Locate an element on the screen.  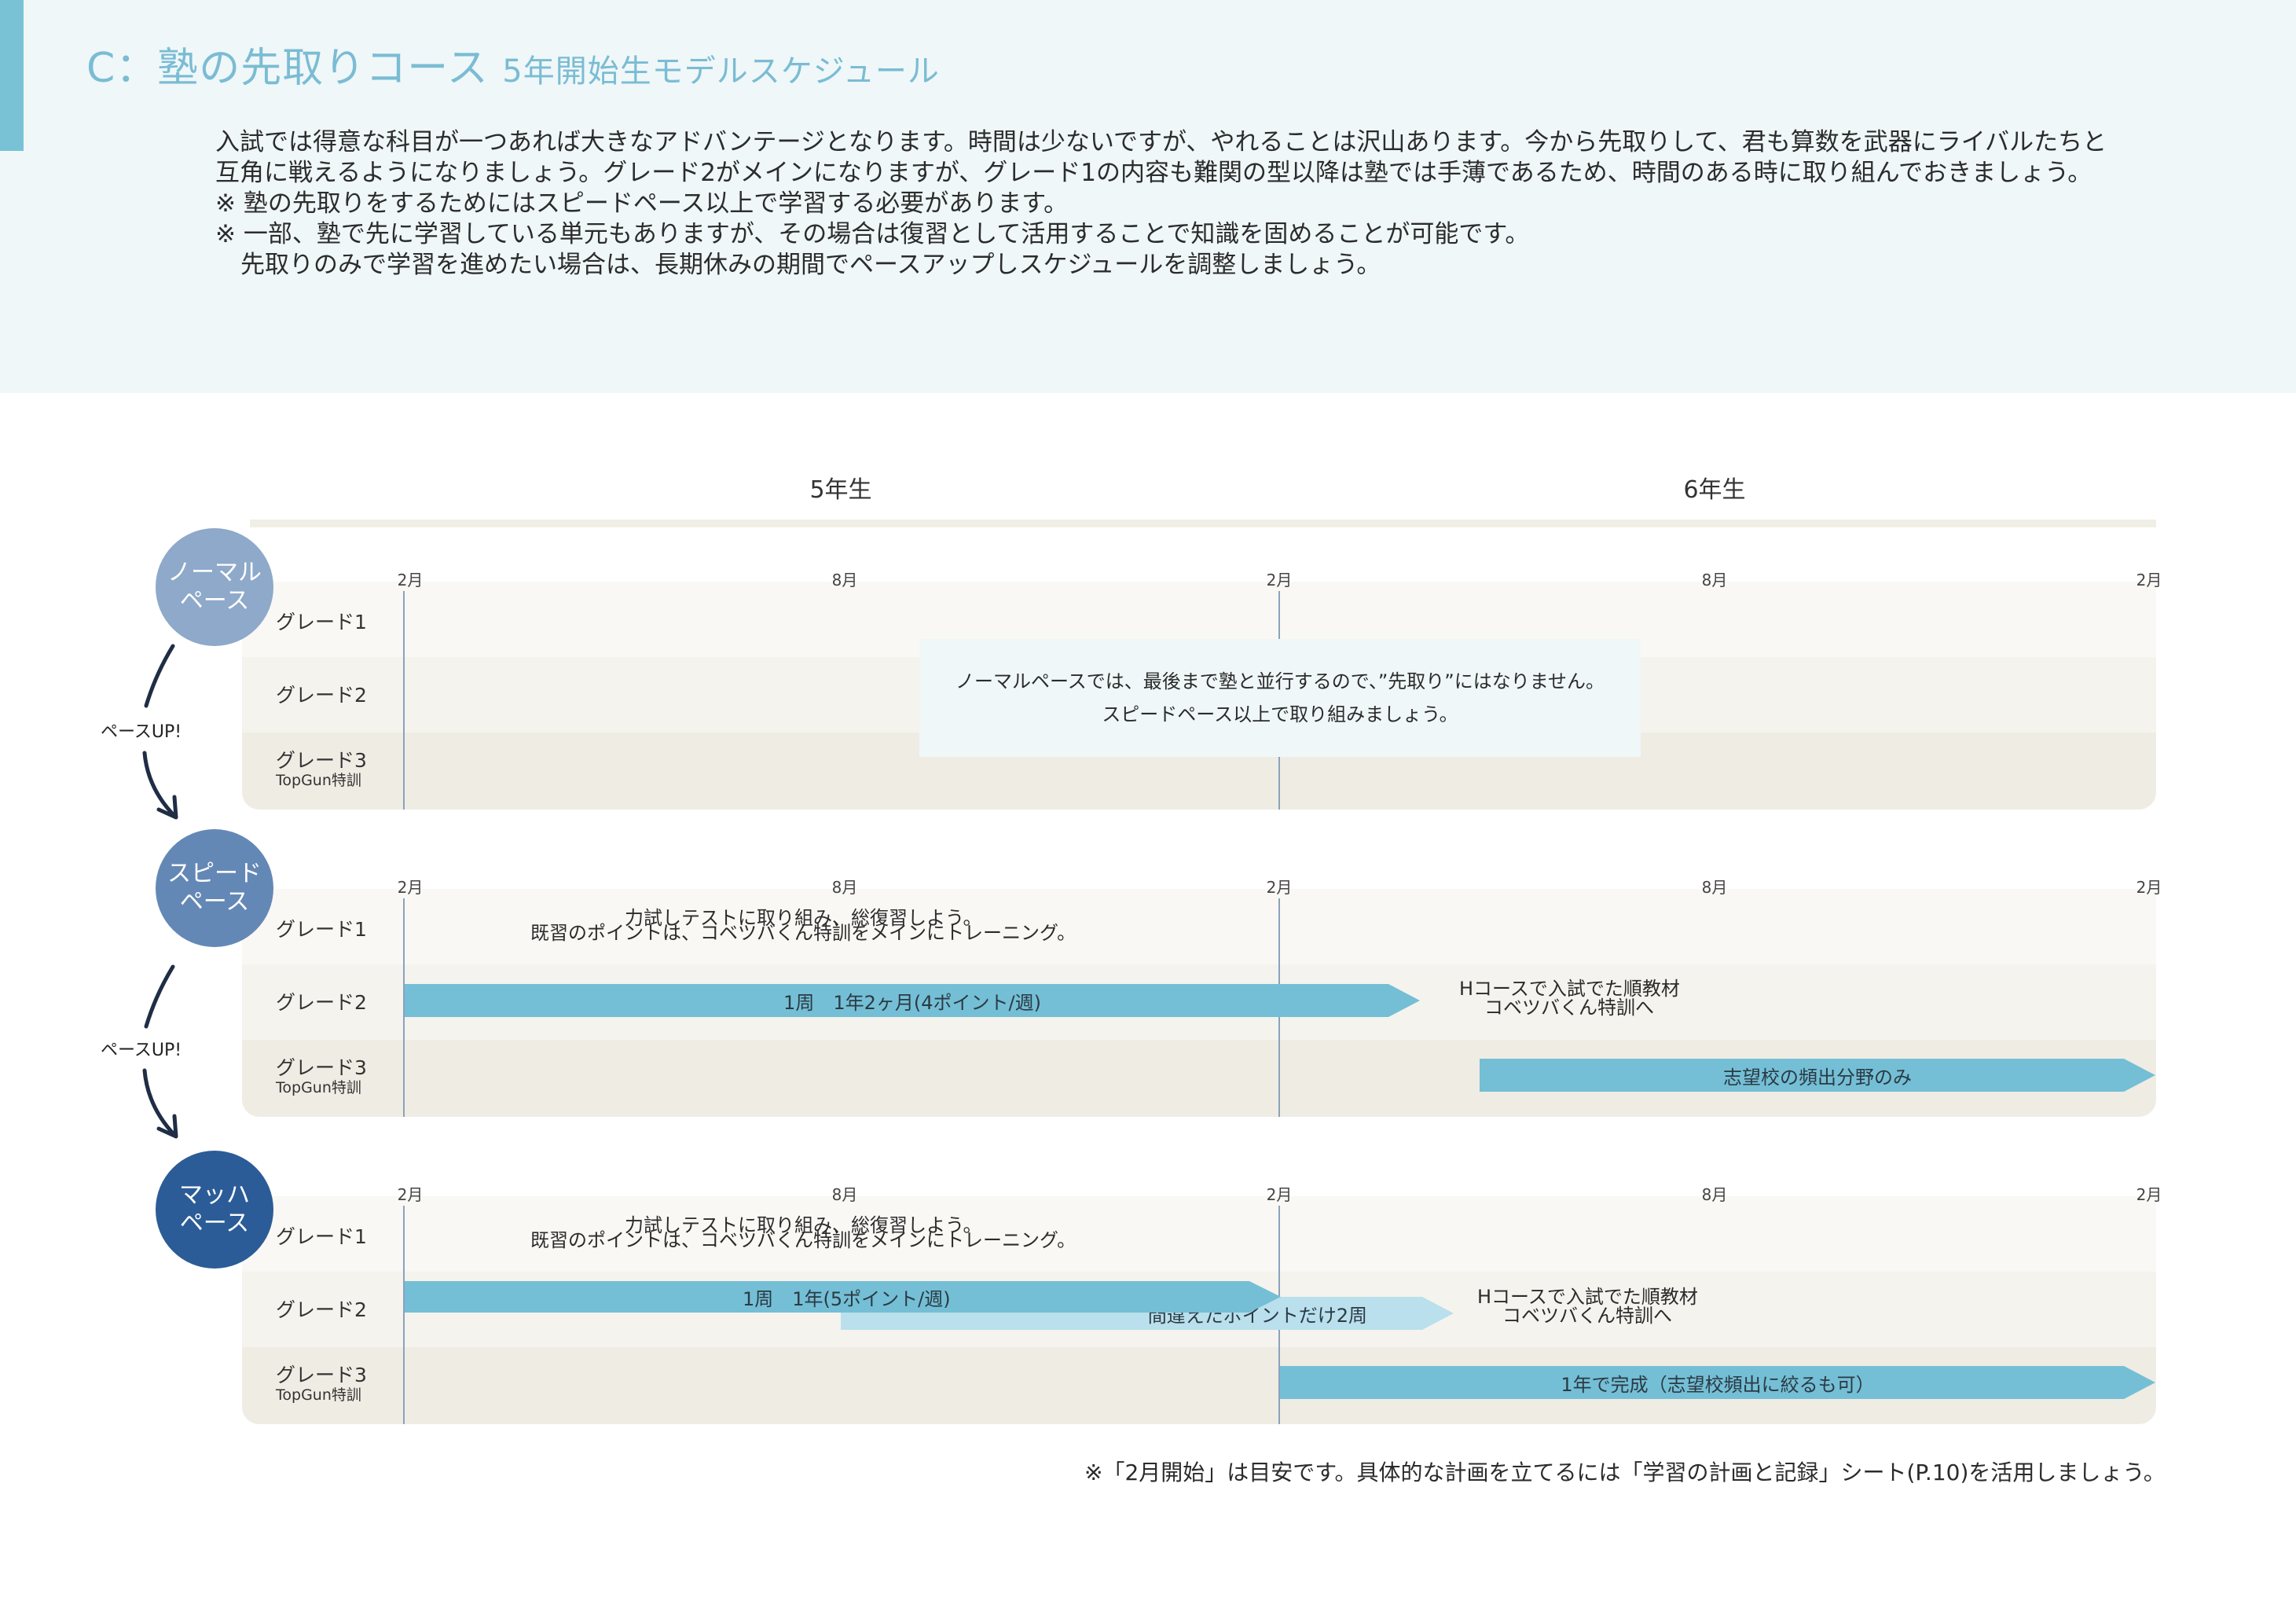
year-6-label: 6年生 is located at coordinates (1714, 490).